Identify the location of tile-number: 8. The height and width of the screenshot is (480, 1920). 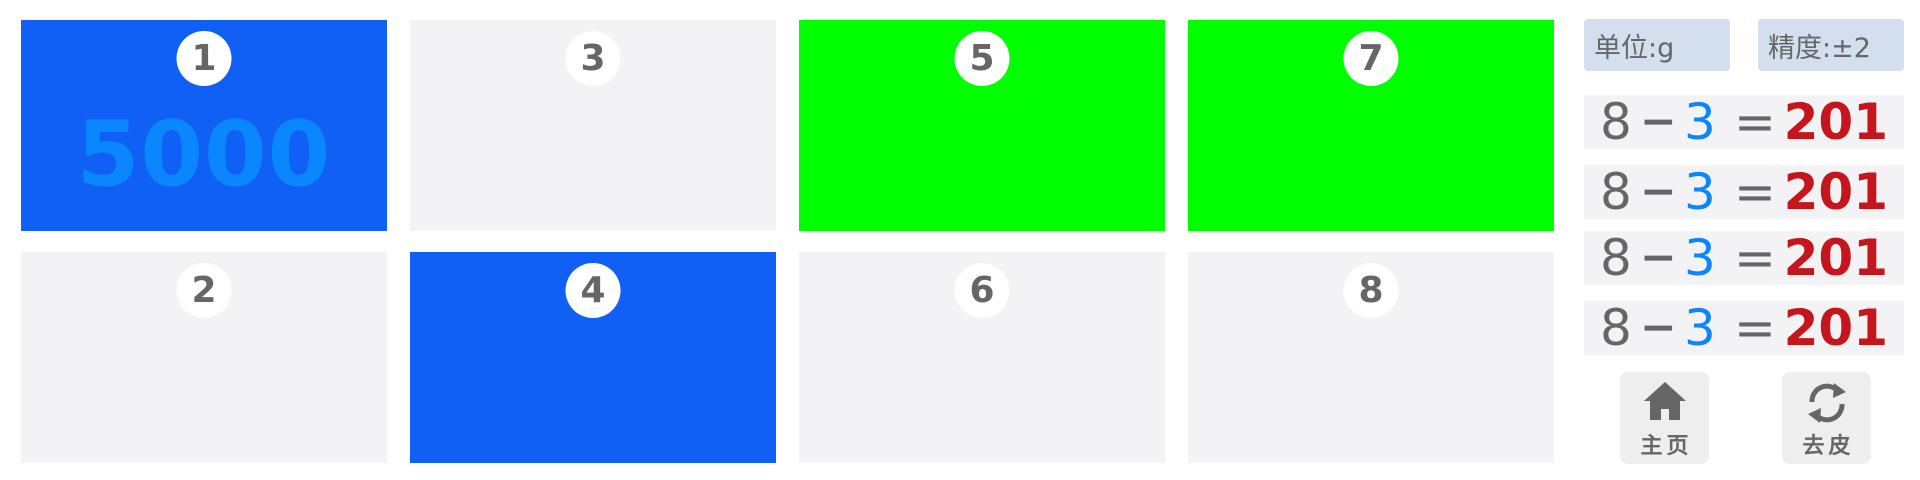
(1371, 290).